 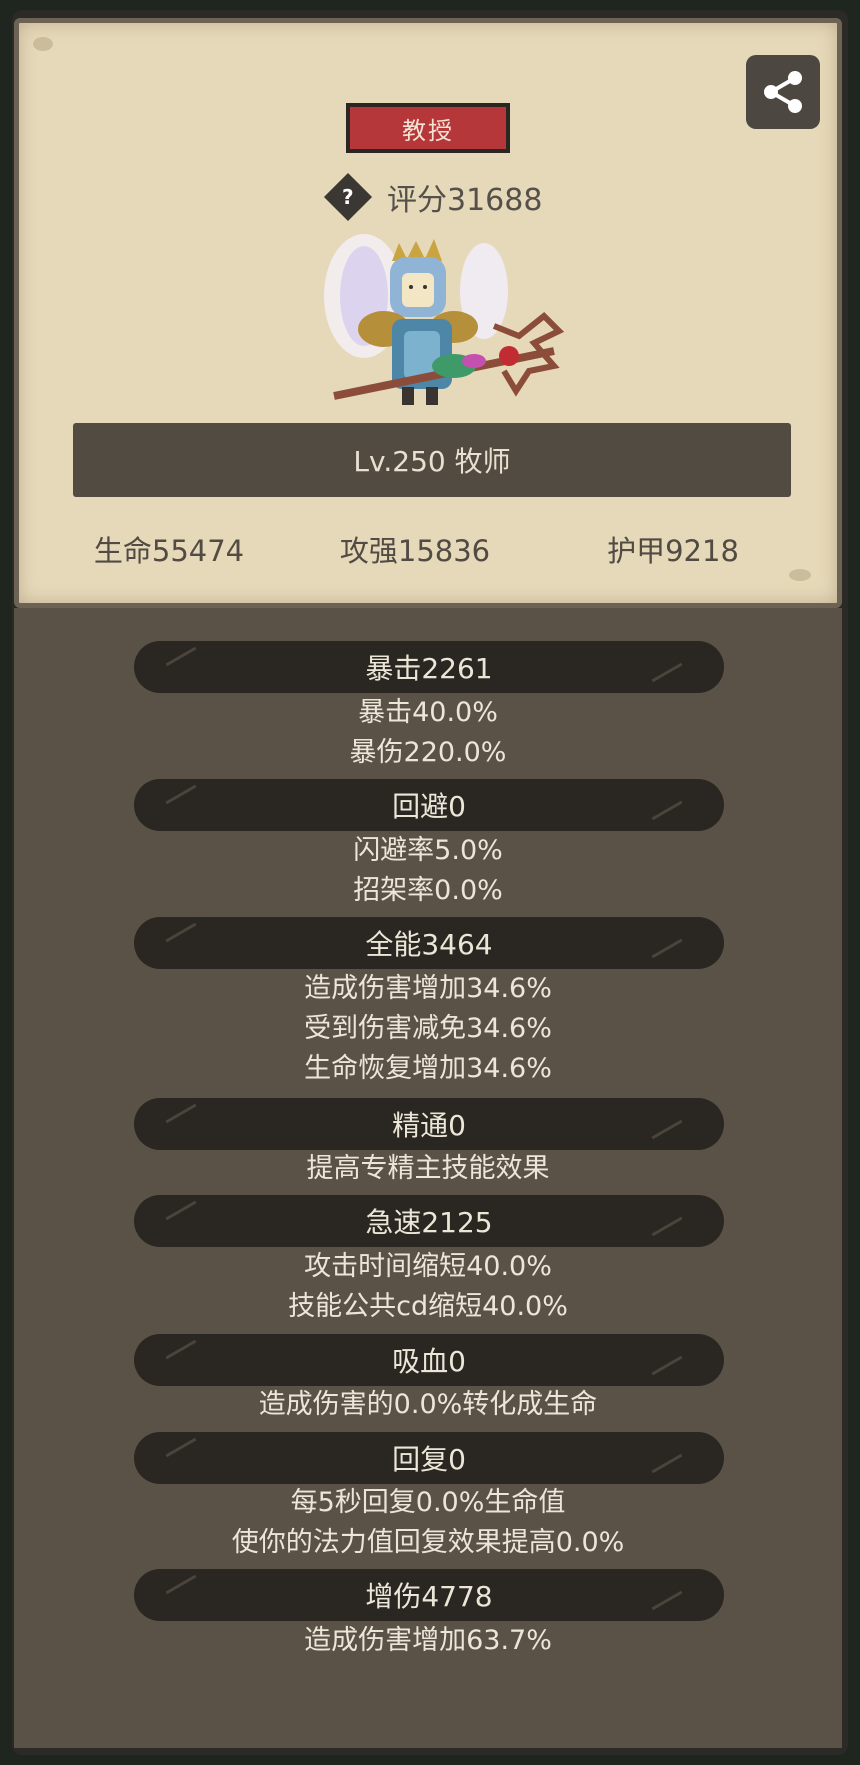 What do you see at coordinates (429, 667) in the screenshot?
I see `stat-header-crit: 暴击2261` at bounding box center [429, 667].